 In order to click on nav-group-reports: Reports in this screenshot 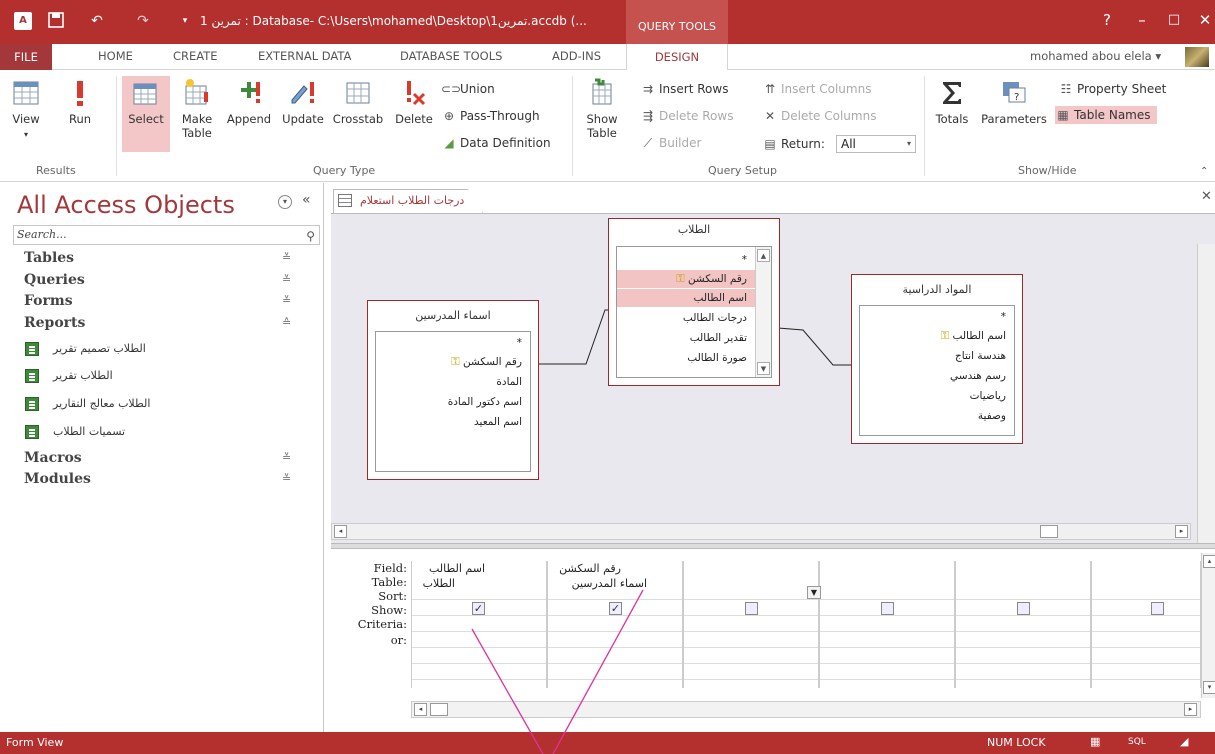, I will do `click(54, 323)`.